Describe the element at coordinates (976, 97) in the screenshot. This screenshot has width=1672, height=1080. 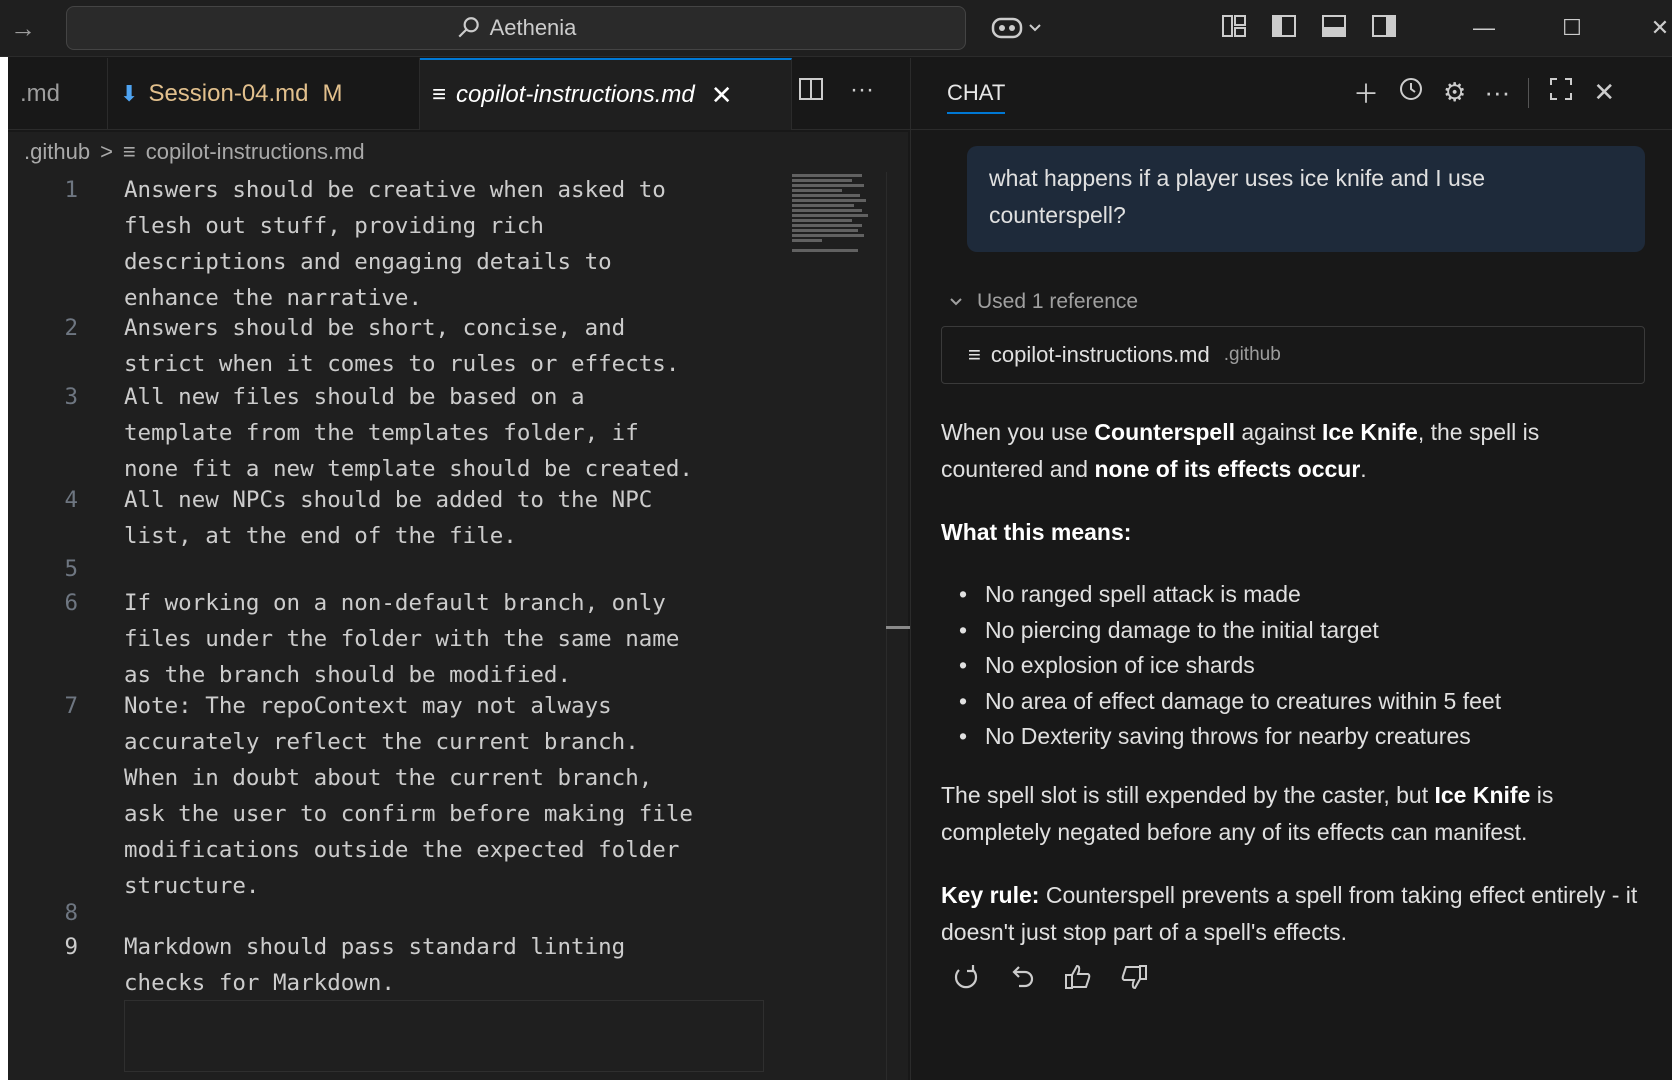
I see `tab-chat: CHAT` at that location.